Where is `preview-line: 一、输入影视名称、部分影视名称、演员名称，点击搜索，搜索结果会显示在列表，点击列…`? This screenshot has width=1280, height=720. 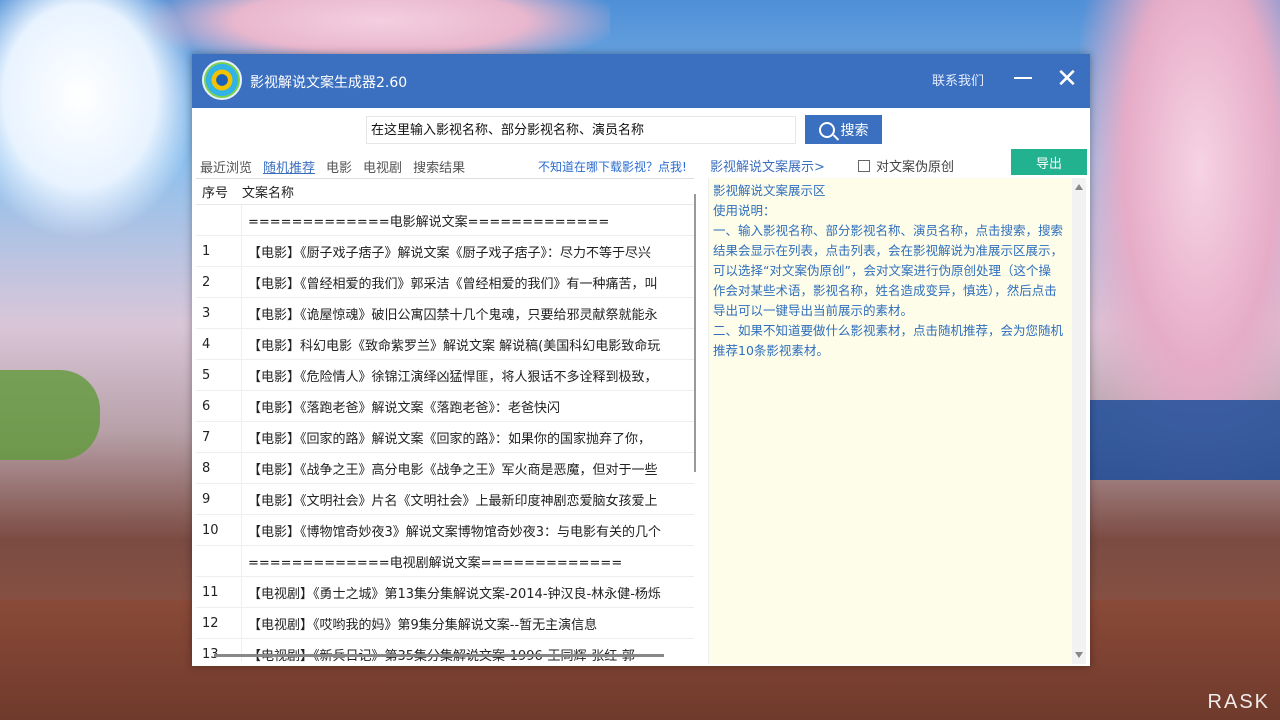 preview-line: 一、输入影视名称、部分影视名称、演员名称，点击搜索，搜索结果会显示在列表，点击列… is located at coordinates (888, 270).